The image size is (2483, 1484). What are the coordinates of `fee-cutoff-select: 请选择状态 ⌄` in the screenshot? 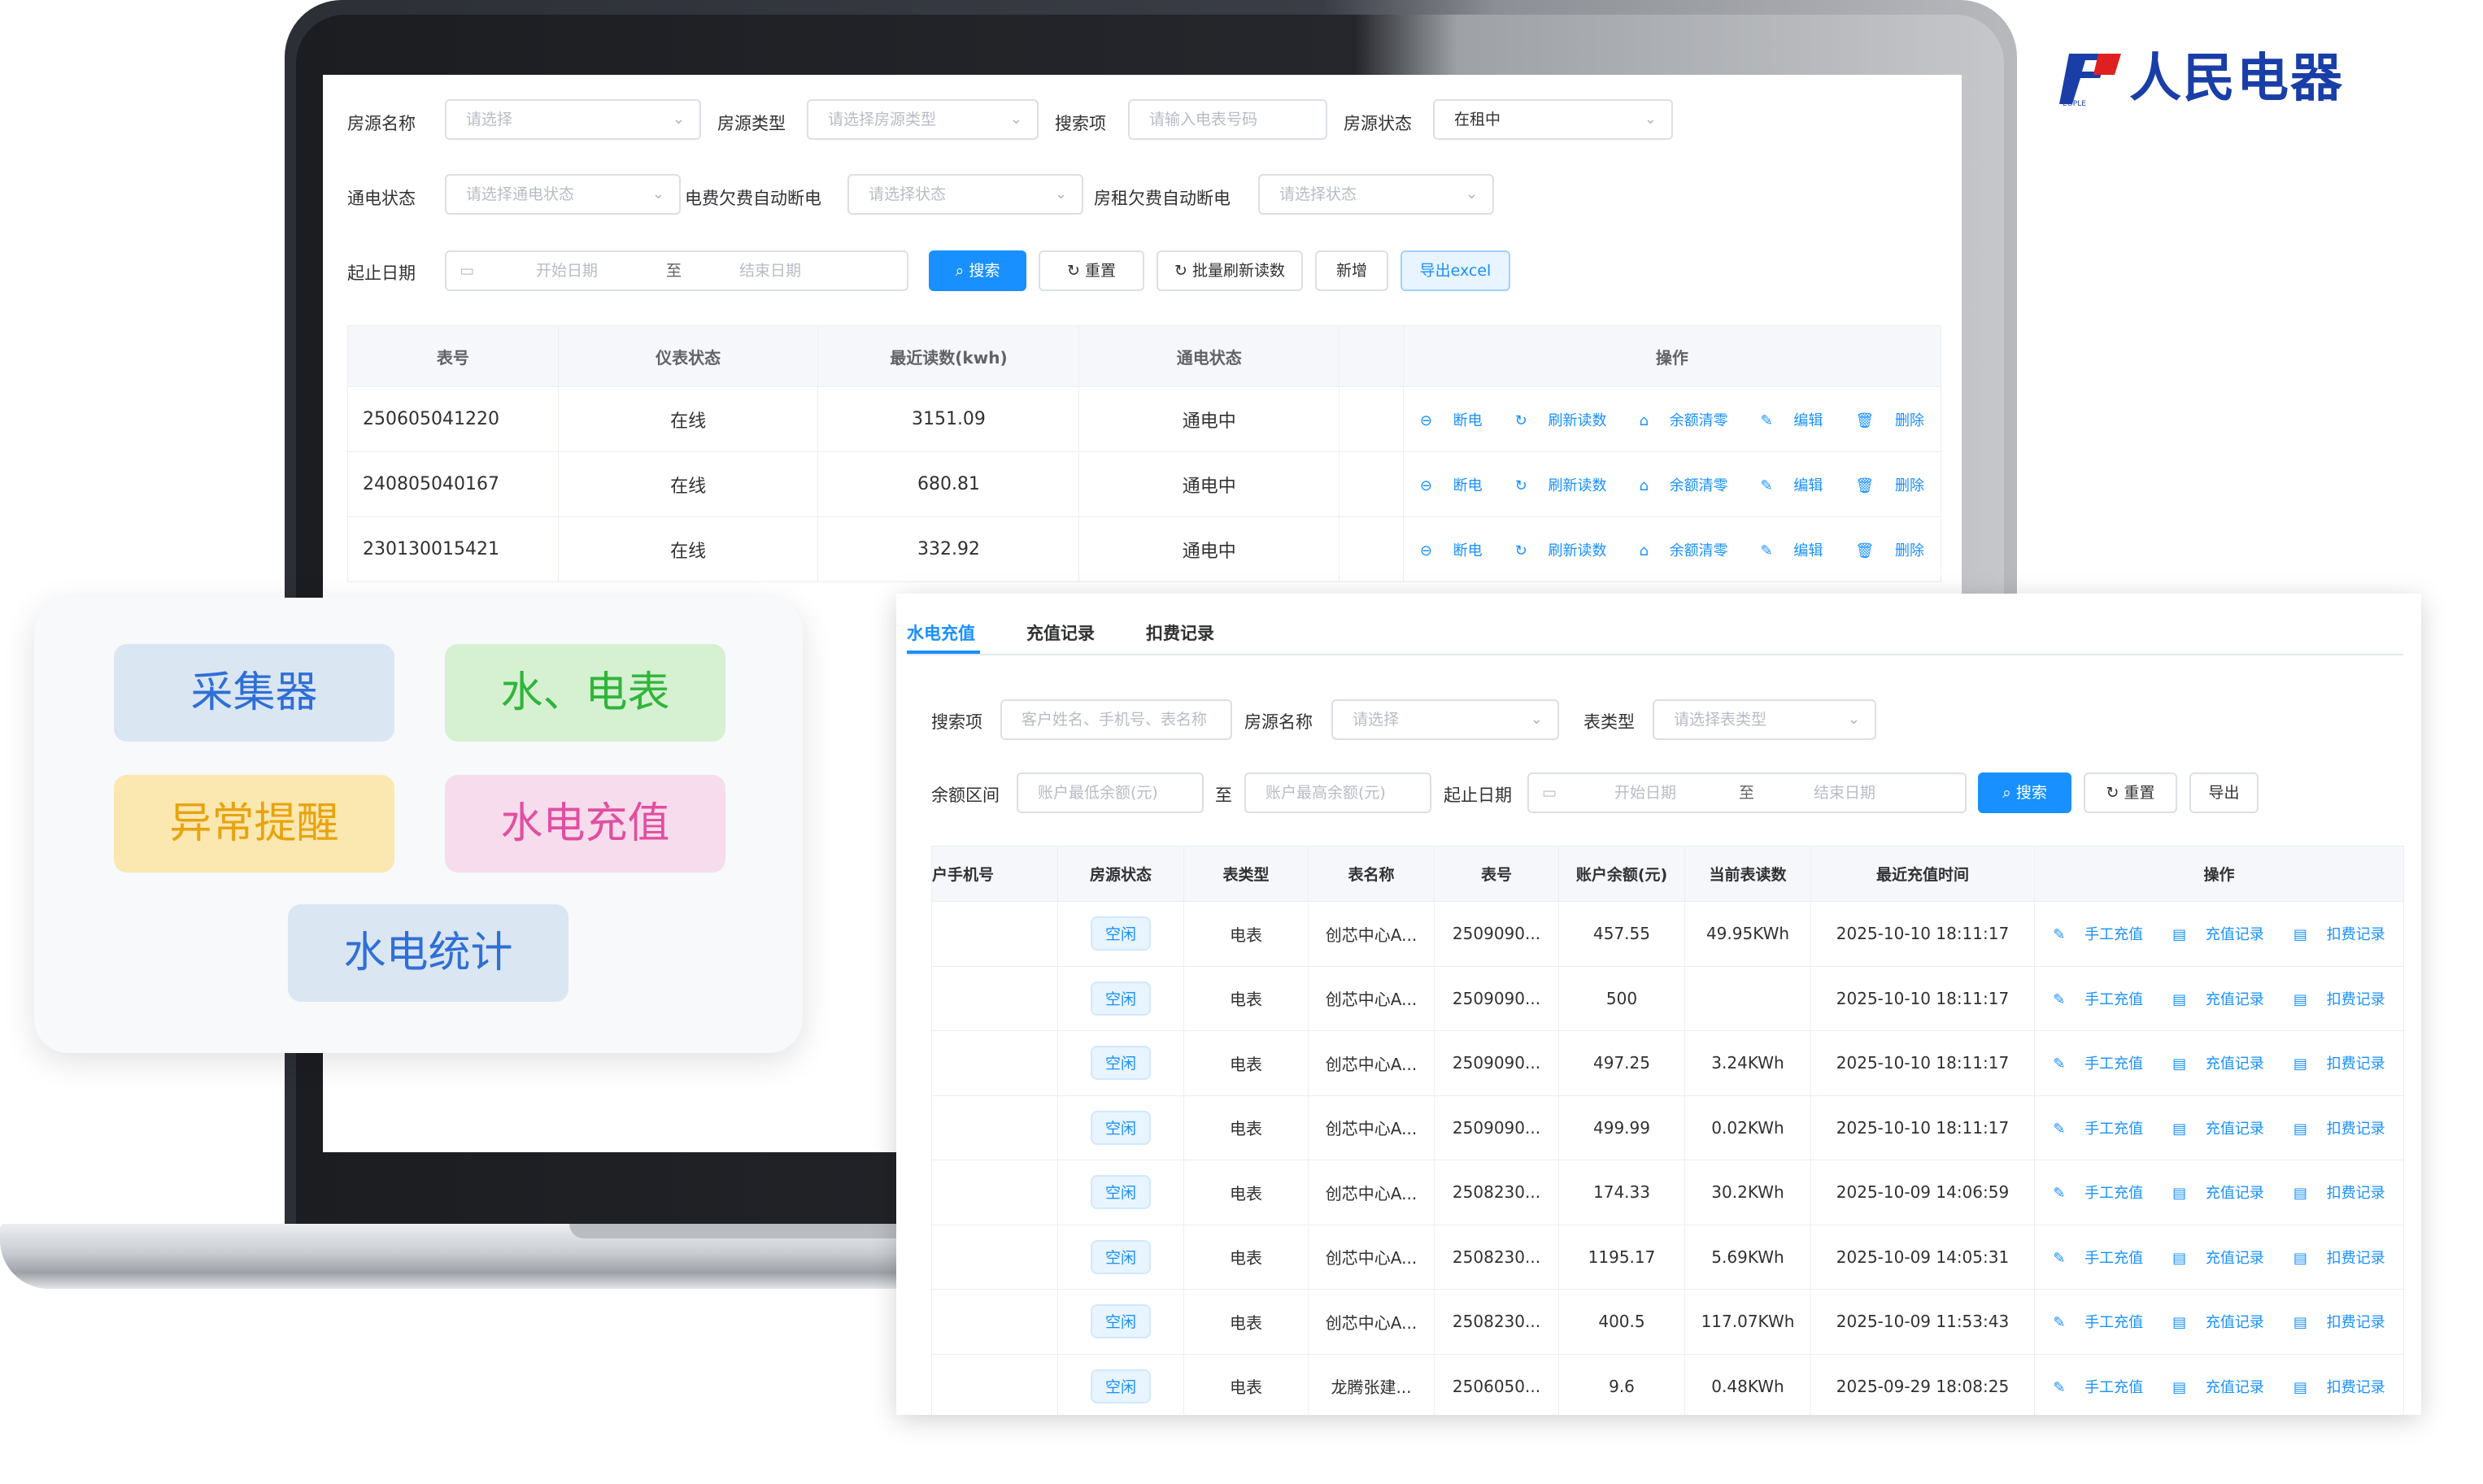 It's located at (965, 194).